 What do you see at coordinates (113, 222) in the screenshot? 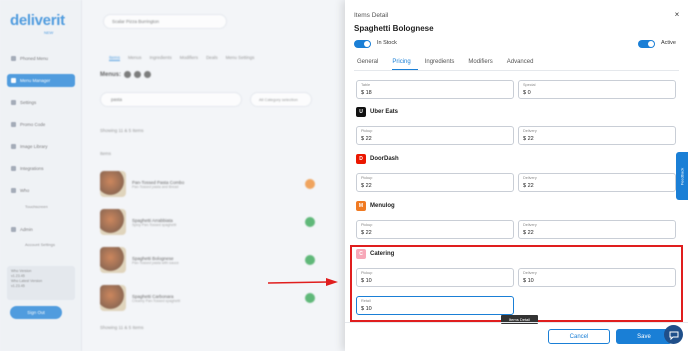
I see `item-thumbnail` at bounding box center [113, 222].